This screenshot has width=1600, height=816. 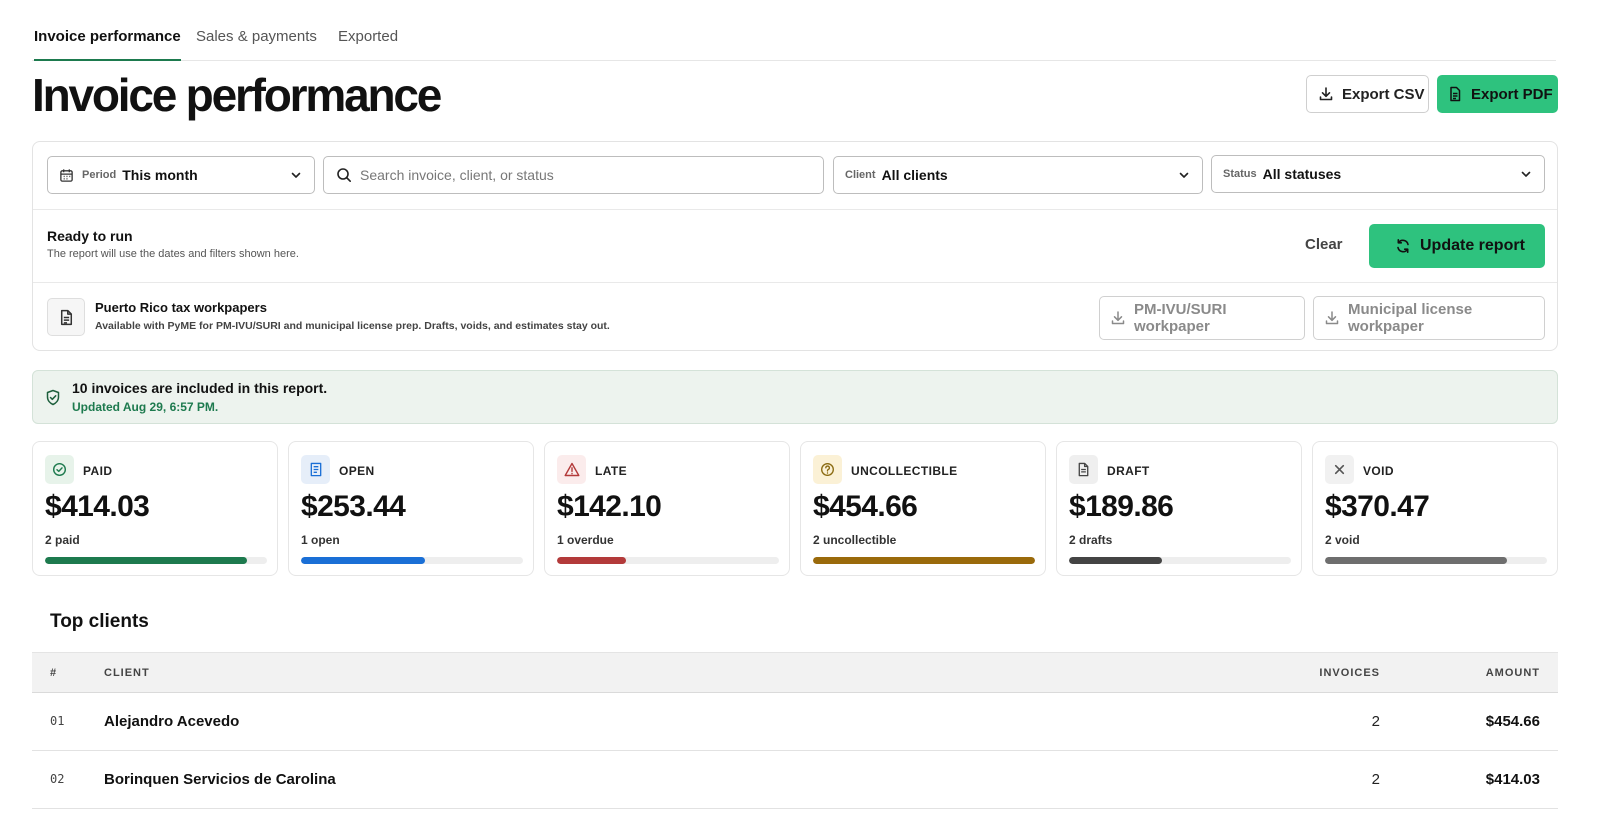 What do you see at coordinates (181, 307) in the screenshot?
I see `tax-title: Puerto Rico tax workpapers` at bounding box center [181, 307].